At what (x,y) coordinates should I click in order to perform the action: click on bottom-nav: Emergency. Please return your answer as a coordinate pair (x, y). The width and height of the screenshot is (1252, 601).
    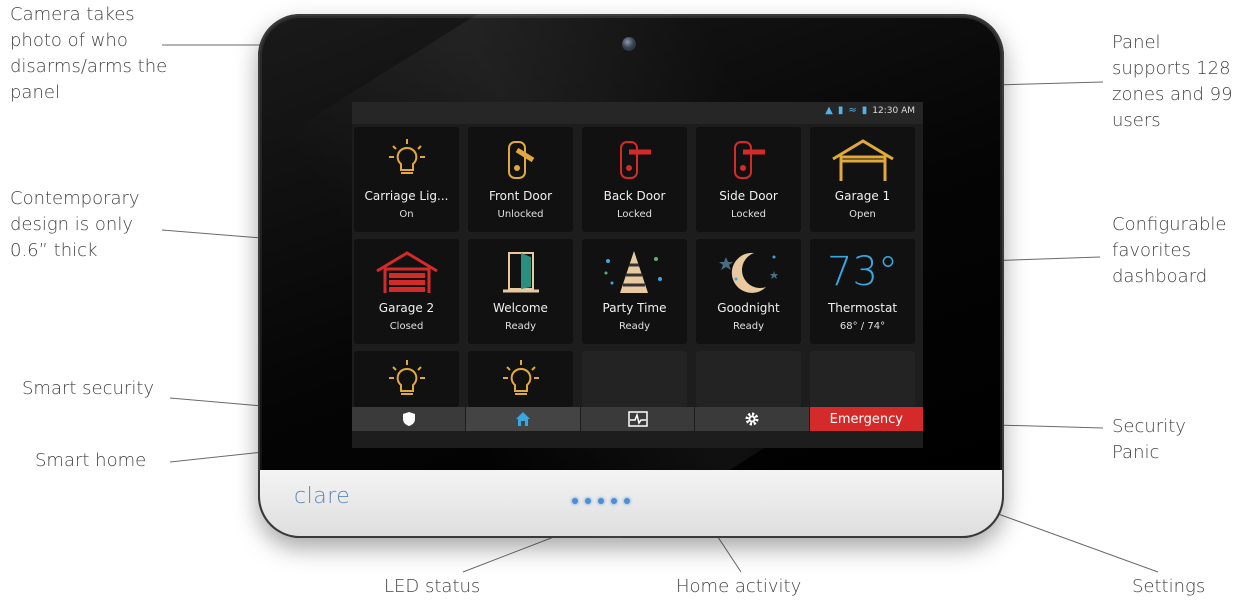
    Looking at the image, I should click on (637, 419).